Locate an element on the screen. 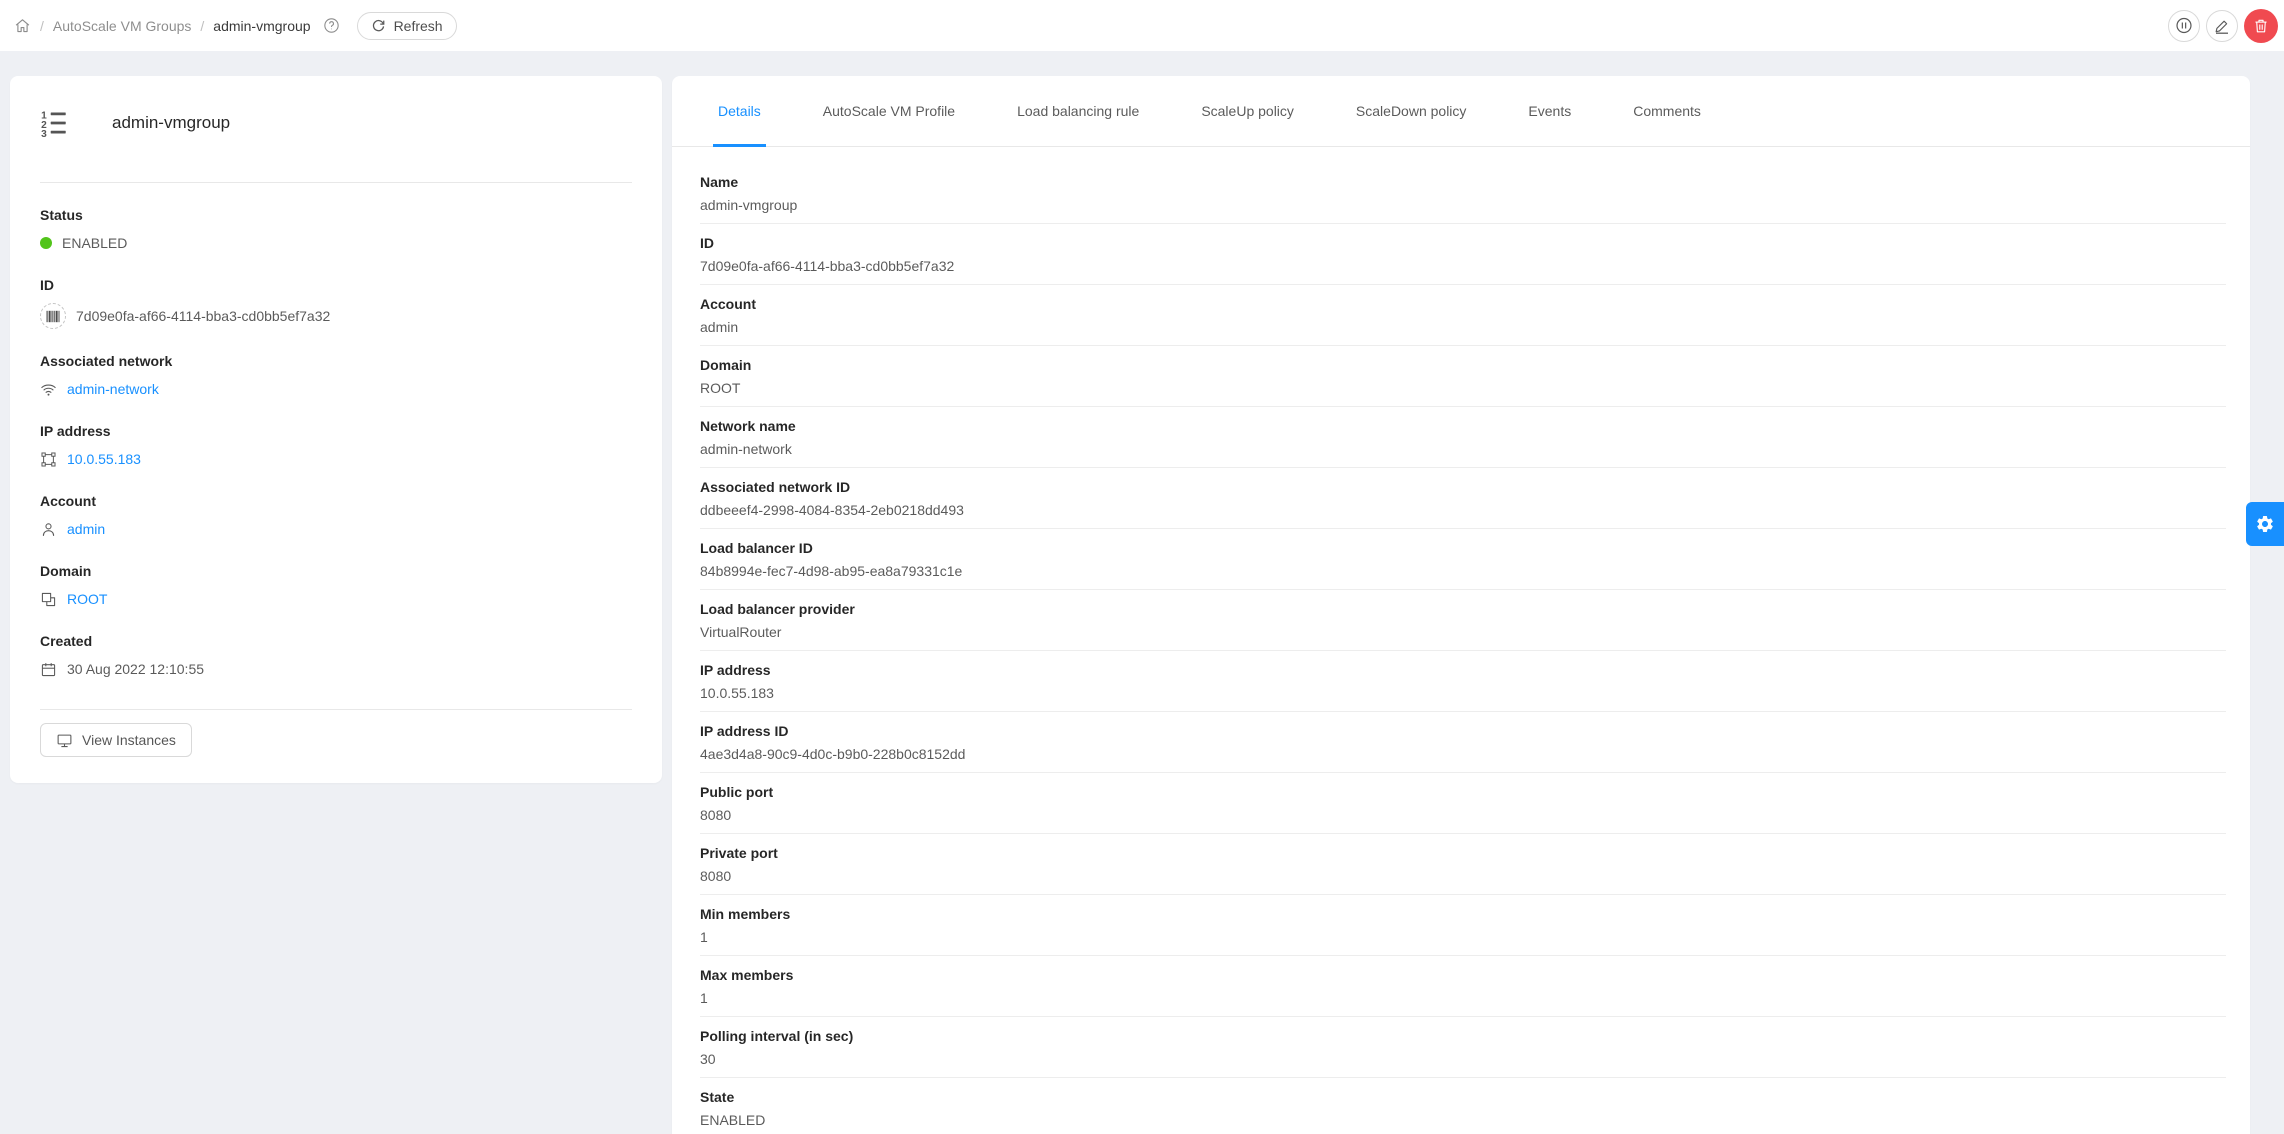 Image resolution: width=2284 pixels, height=1134 pixels. tab-autoscale-vm-profile: AutoScale VM Profile is located at coordinates (889, 111).